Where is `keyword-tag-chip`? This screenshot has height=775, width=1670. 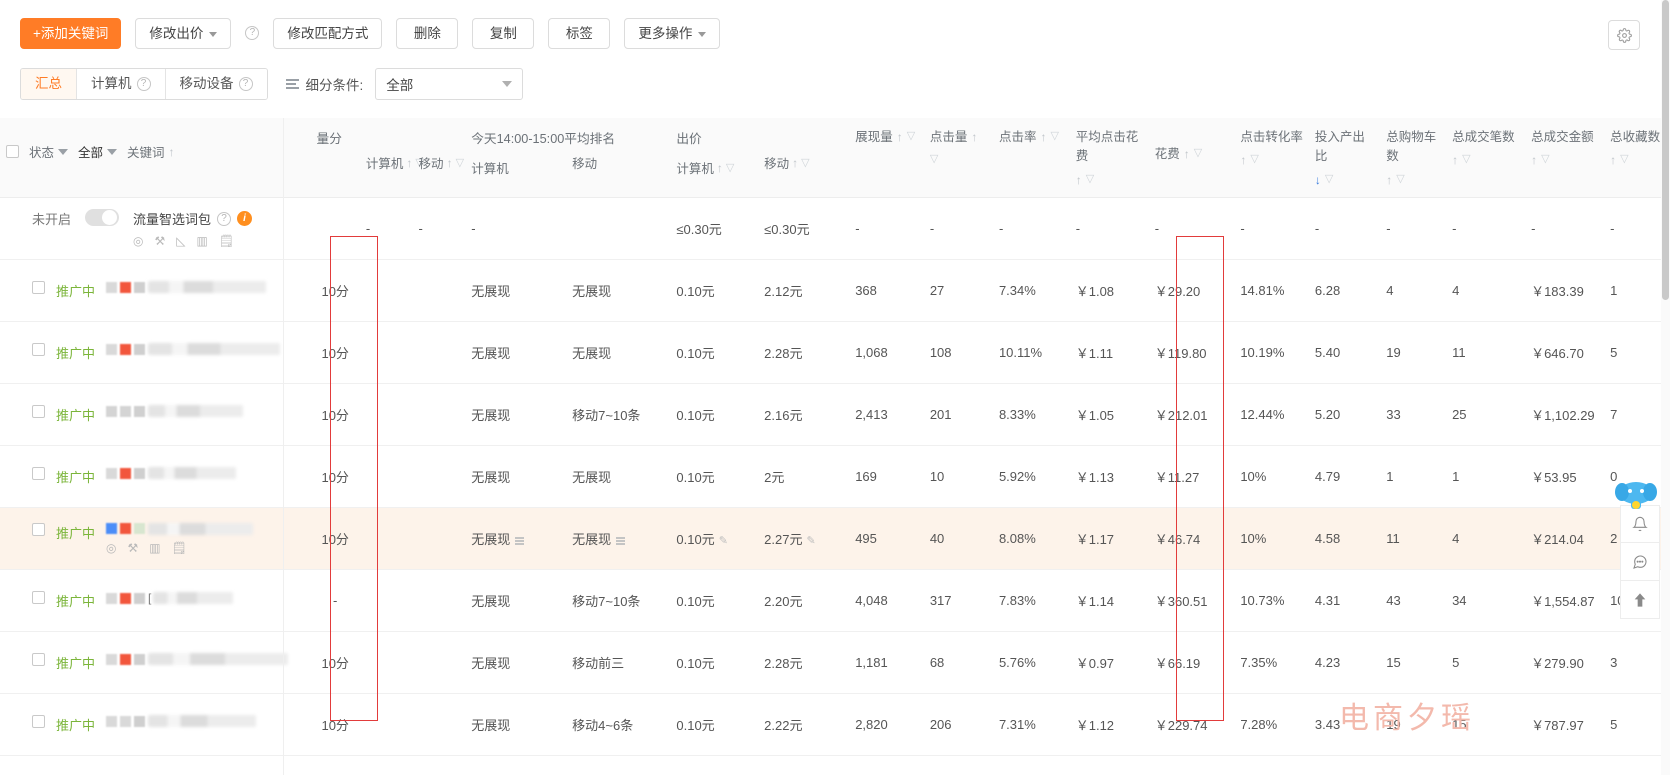
keyword-tag-chip is located at coordinates (112, 529).